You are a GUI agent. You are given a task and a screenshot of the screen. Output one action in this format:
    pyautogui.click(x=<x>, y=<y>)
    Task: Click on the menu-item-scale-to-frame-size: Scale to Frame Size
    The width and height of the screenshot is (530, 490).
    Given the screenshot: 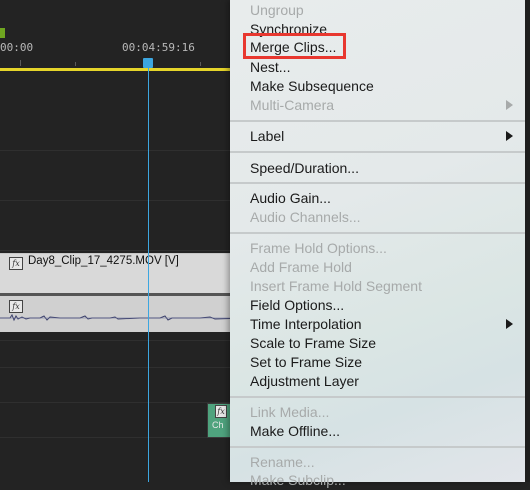 What is the action you would take?
    pyautogui.click(x=313, y=343)
    